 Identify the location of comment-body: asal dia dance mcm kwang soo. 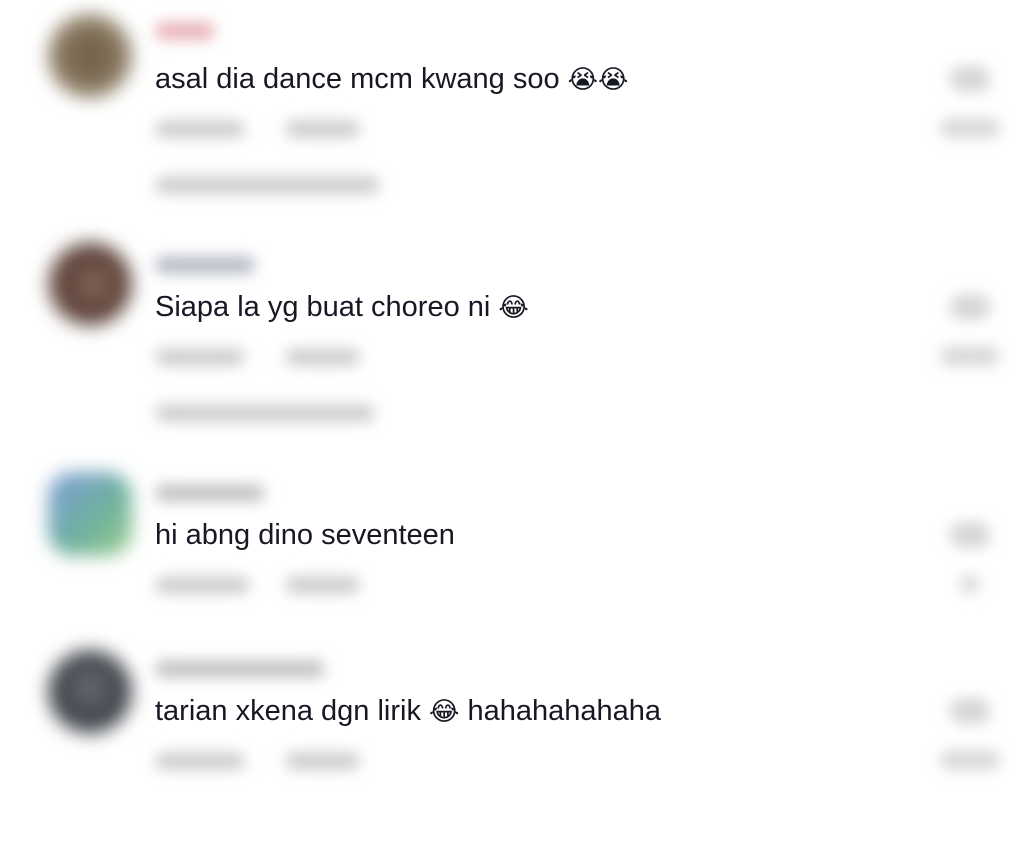
(357, 79).